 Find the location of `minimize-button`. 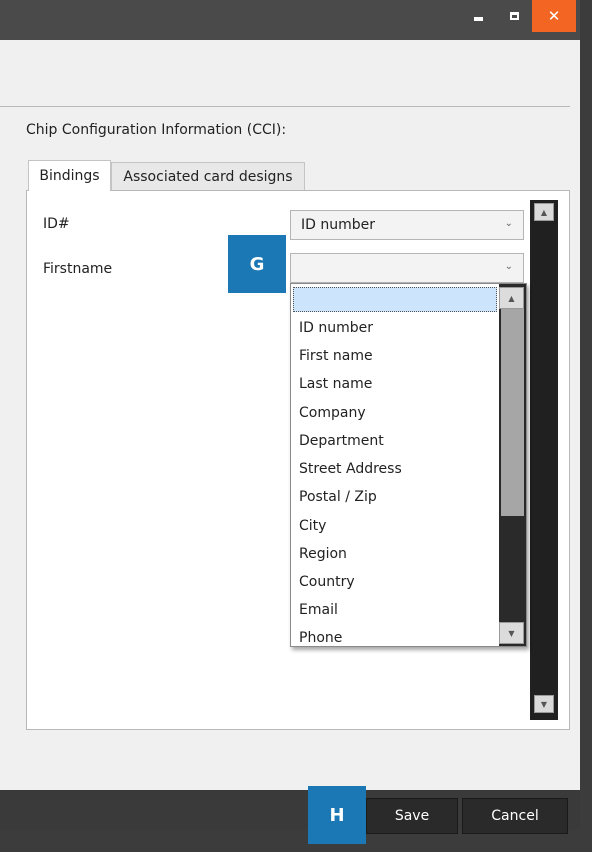

minimize-button is located at coordinates (478, 16).